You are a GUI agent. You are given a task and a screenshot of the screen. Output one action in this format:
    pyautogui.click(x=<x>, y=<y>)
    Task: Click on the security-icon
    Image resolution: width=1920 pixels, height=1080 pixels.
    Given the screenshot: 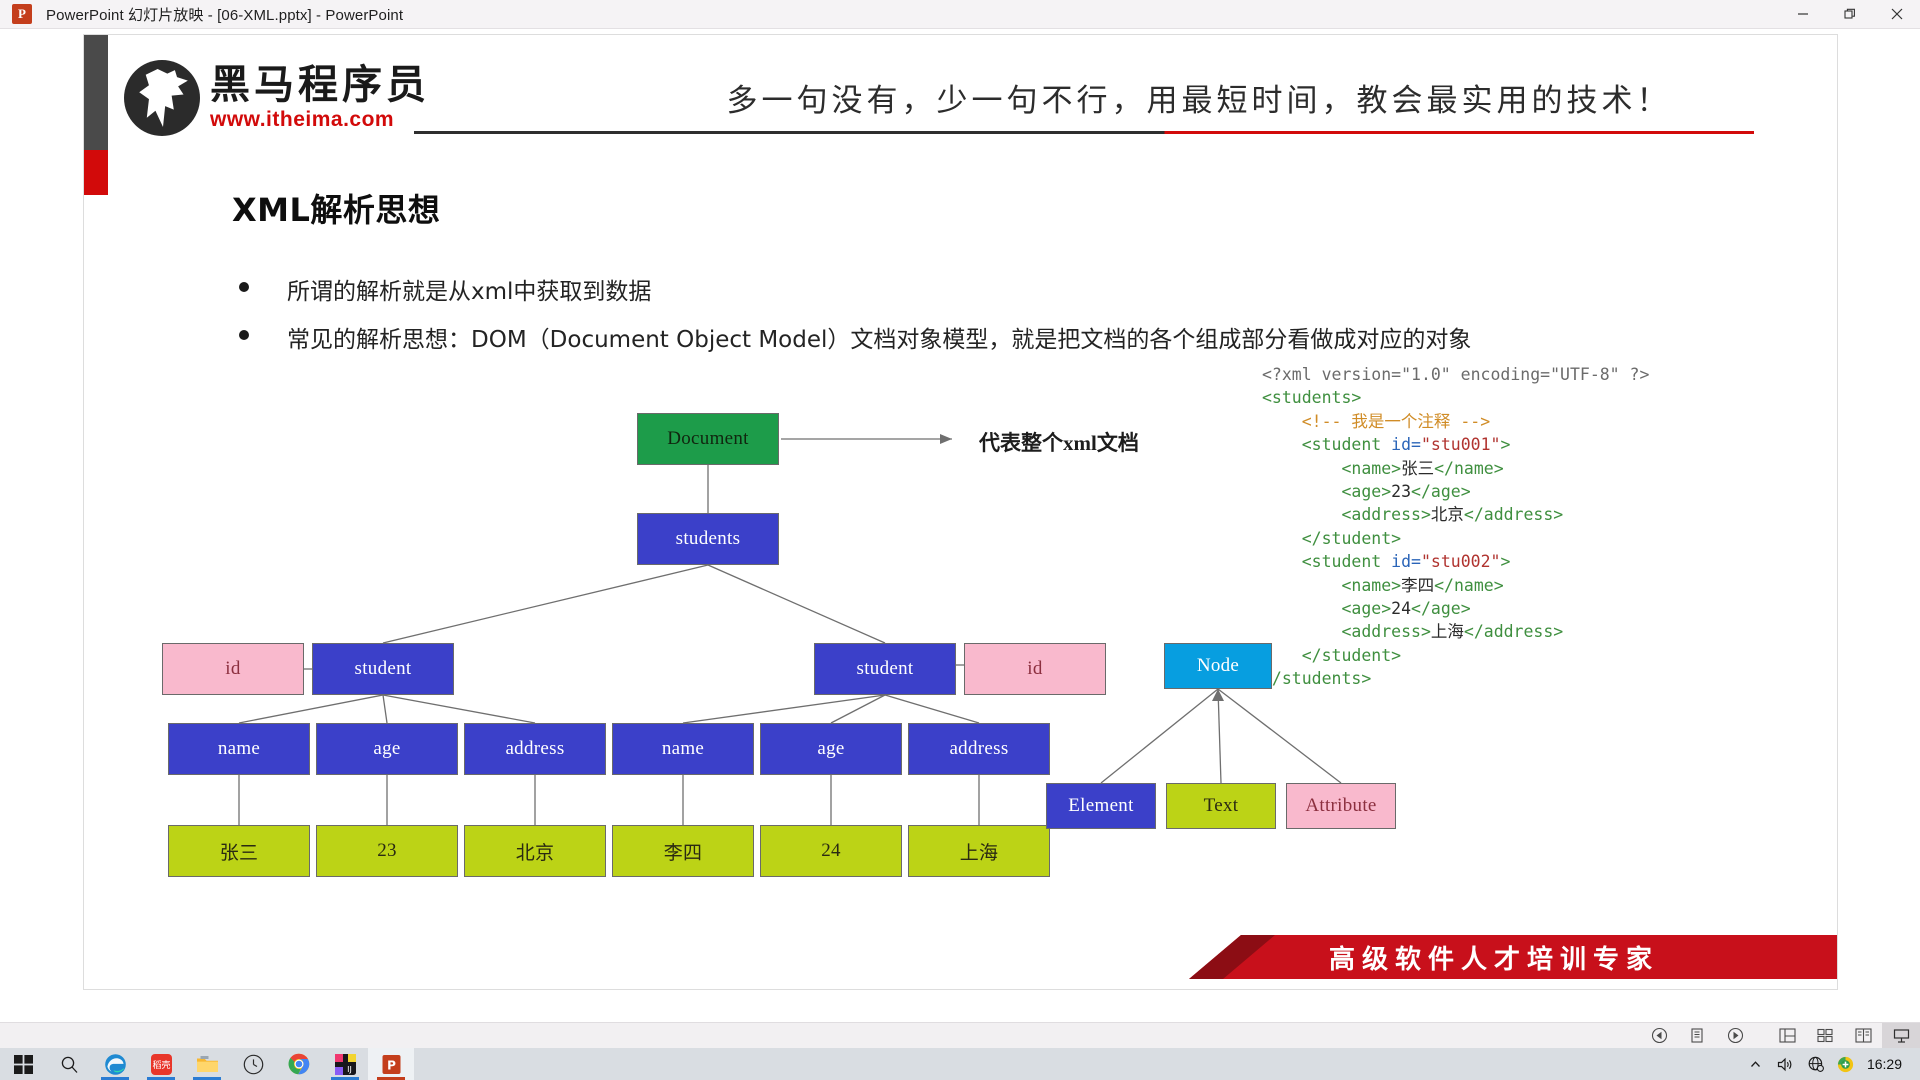 What is the action you would take?
    pyautogui.click(x=1846, y=1064)
    